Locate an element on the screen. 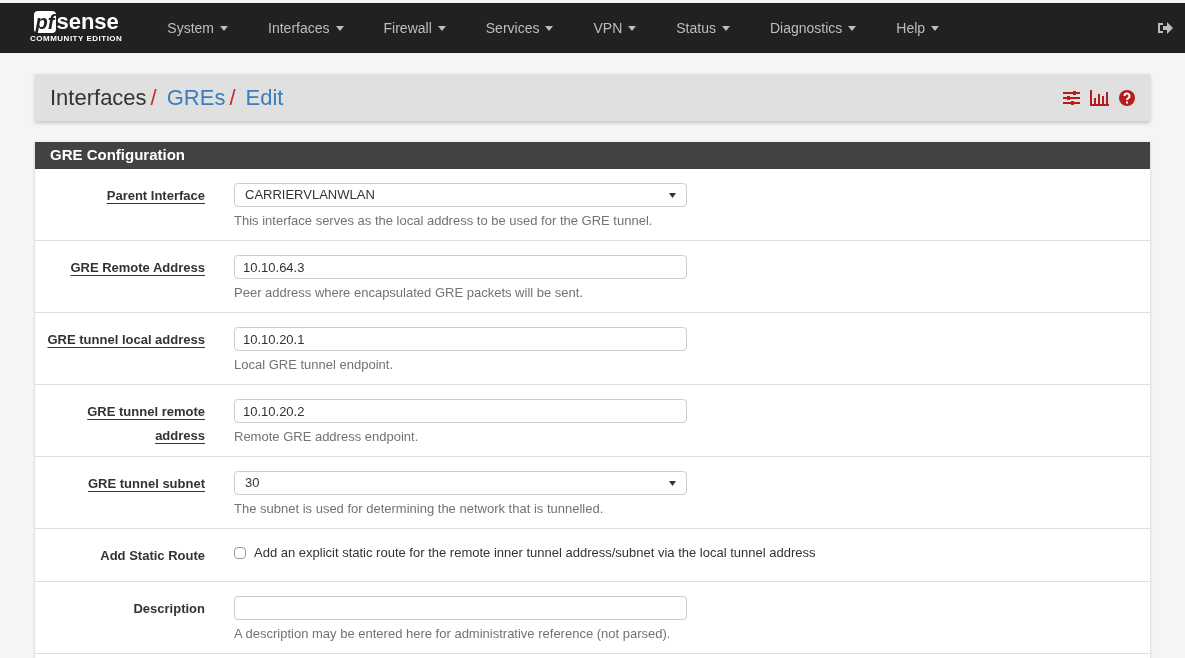 This screenshot has height=658, width=1185. help-text: Peer address where encapsulated GRE packets will be sent. is located at coordinates (409, 293).